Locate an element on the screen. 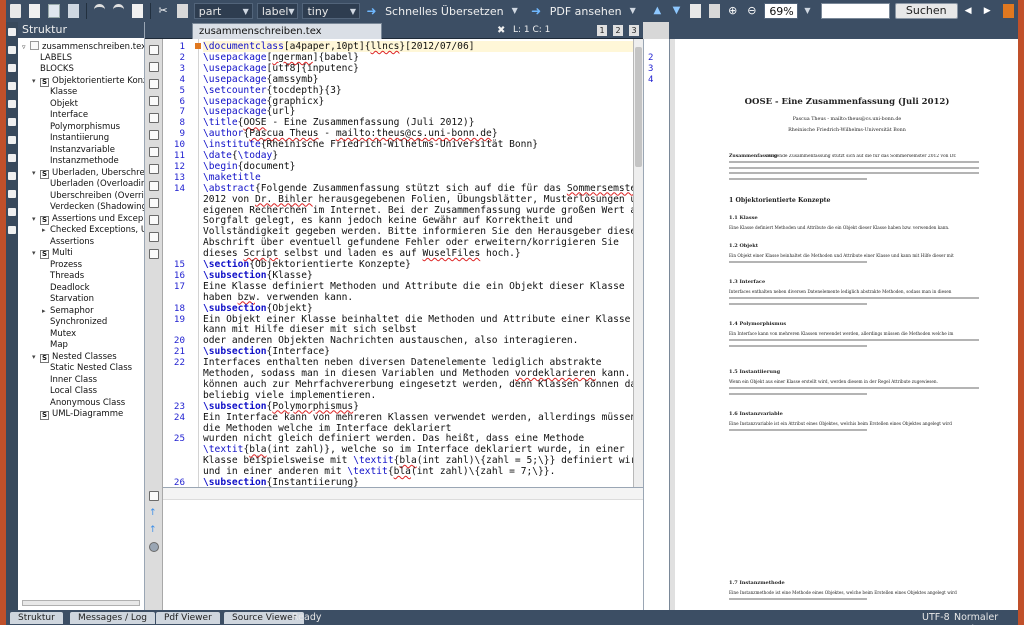 The image size is (1024, 625). structure-item: Anonymous Class is located at coordinates (93, 403).